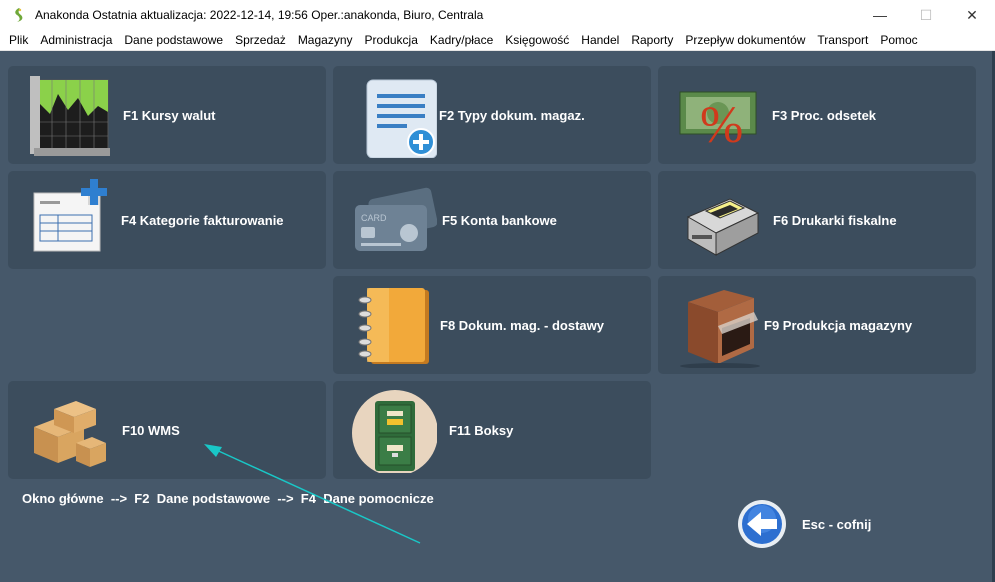 The image size is (995, 582). Describe the element at coordinates (762, 524) in the screenshot. I see `back-arrow-icon` at that location.